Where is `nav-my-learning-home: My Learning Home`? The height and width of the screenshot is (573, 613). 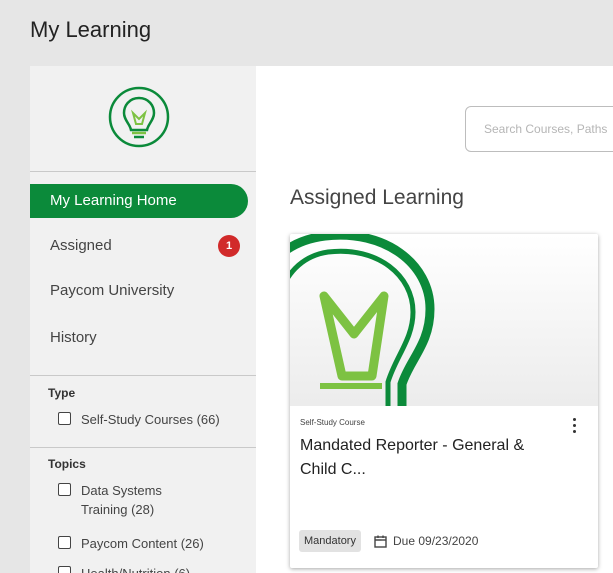
nav-my-learning-home: My Learning Home is located at coordinates (139, 201).